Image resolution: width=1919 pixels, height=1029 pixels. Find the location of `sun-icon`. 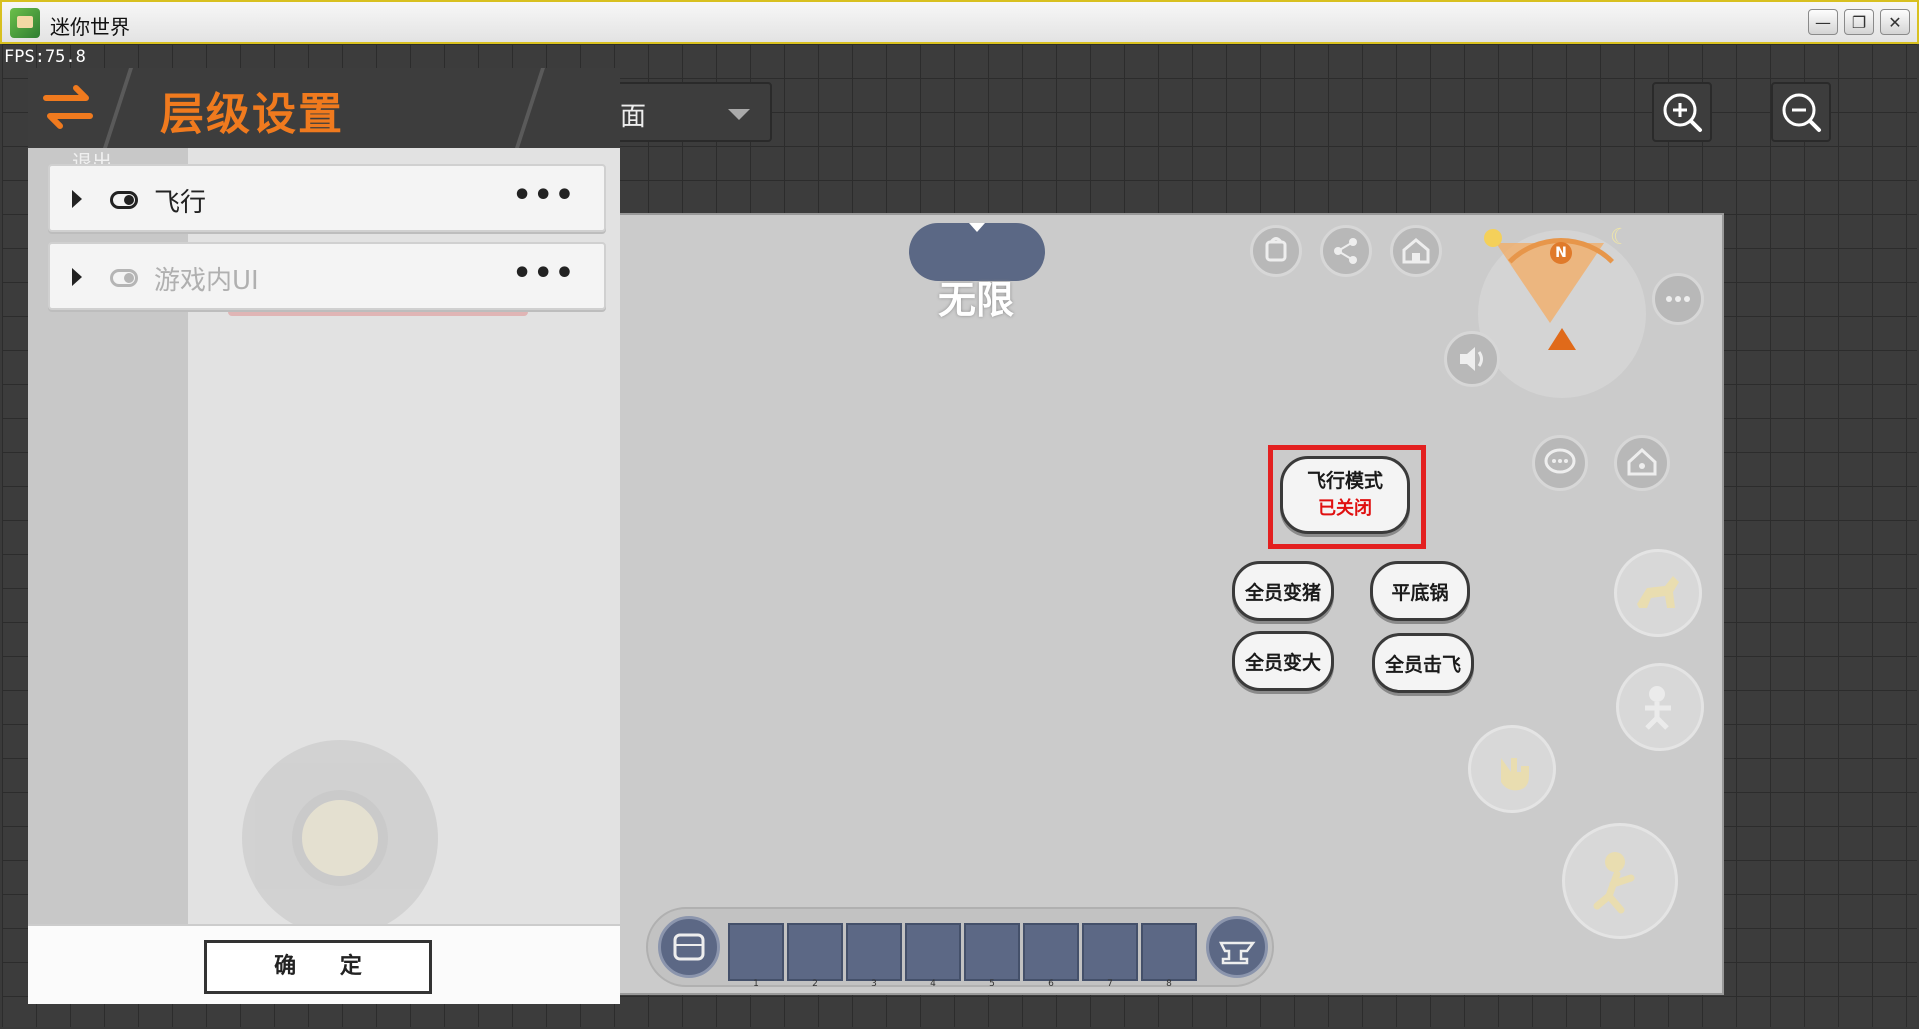

sun-icon is located at coordinates (1493, 238).